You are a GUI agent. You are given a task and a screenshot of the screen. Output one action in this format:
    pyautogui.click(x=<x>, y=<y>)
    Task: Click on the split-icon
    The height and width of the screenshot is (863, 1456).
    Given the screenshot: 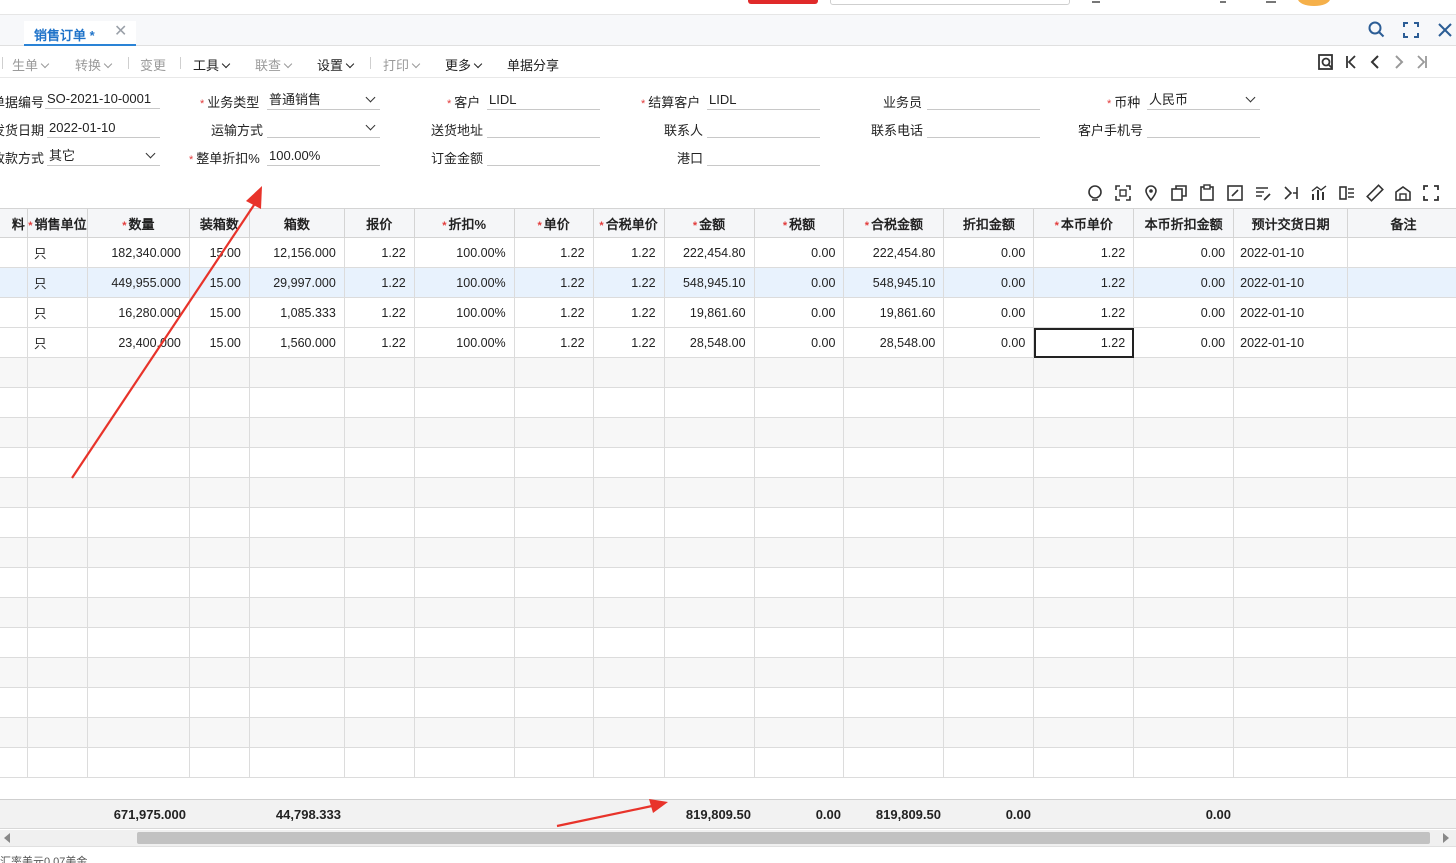 What is the action you would take?
    pyautogui.click(x=1291, y=193)
    